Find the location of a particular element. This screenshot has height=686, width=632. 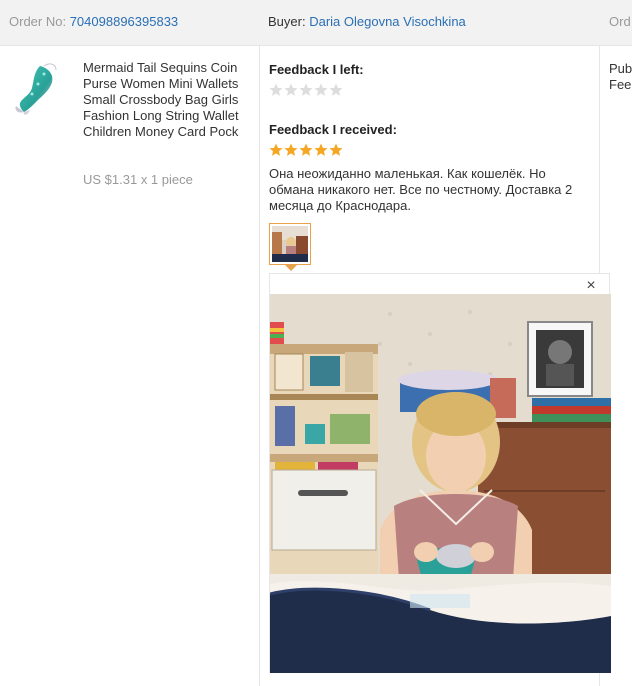

thumbnail-pointer is located at coordinates (291, 268).